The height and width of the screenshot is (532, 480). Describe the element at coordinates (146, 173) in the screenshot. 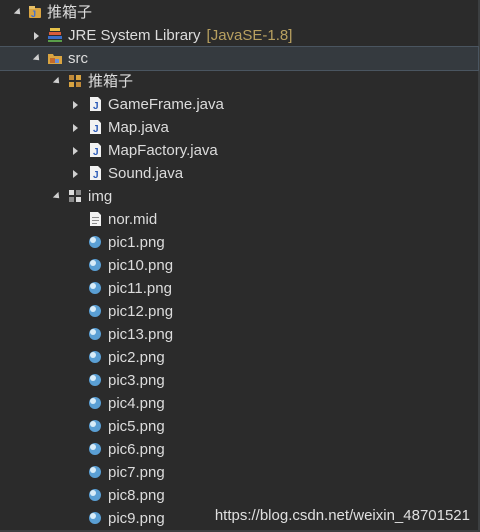

I see `java-file-label: Sound.java` at that location.